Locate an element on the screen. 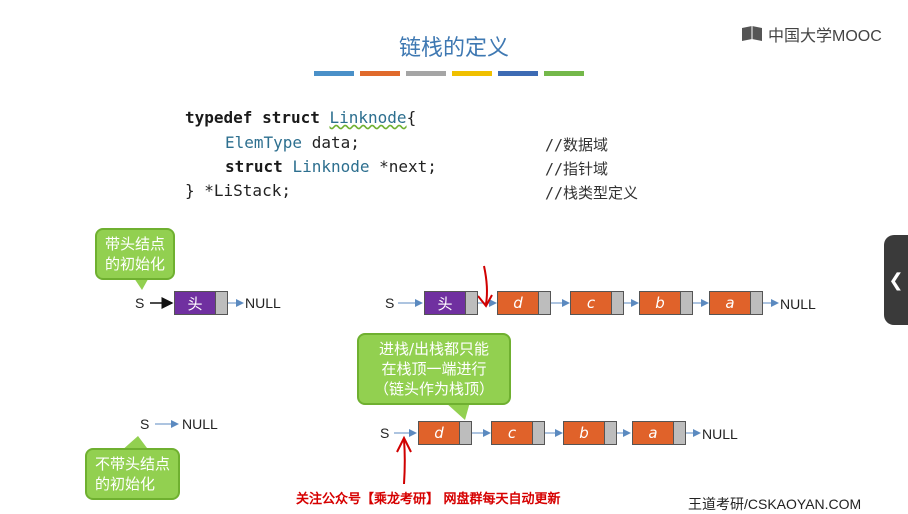 The image size is (908, 514). node-d-bottom-value: d is located at coordinates (439, 433).